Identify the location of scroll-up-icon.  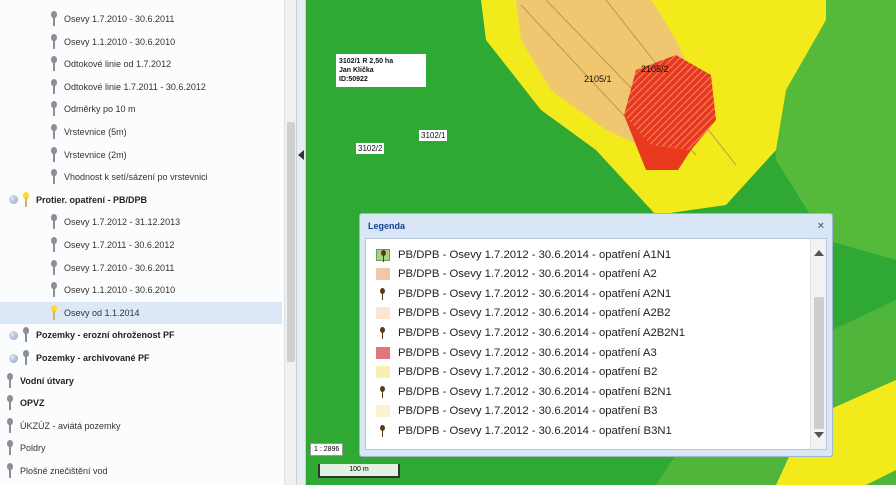
(819, 253).